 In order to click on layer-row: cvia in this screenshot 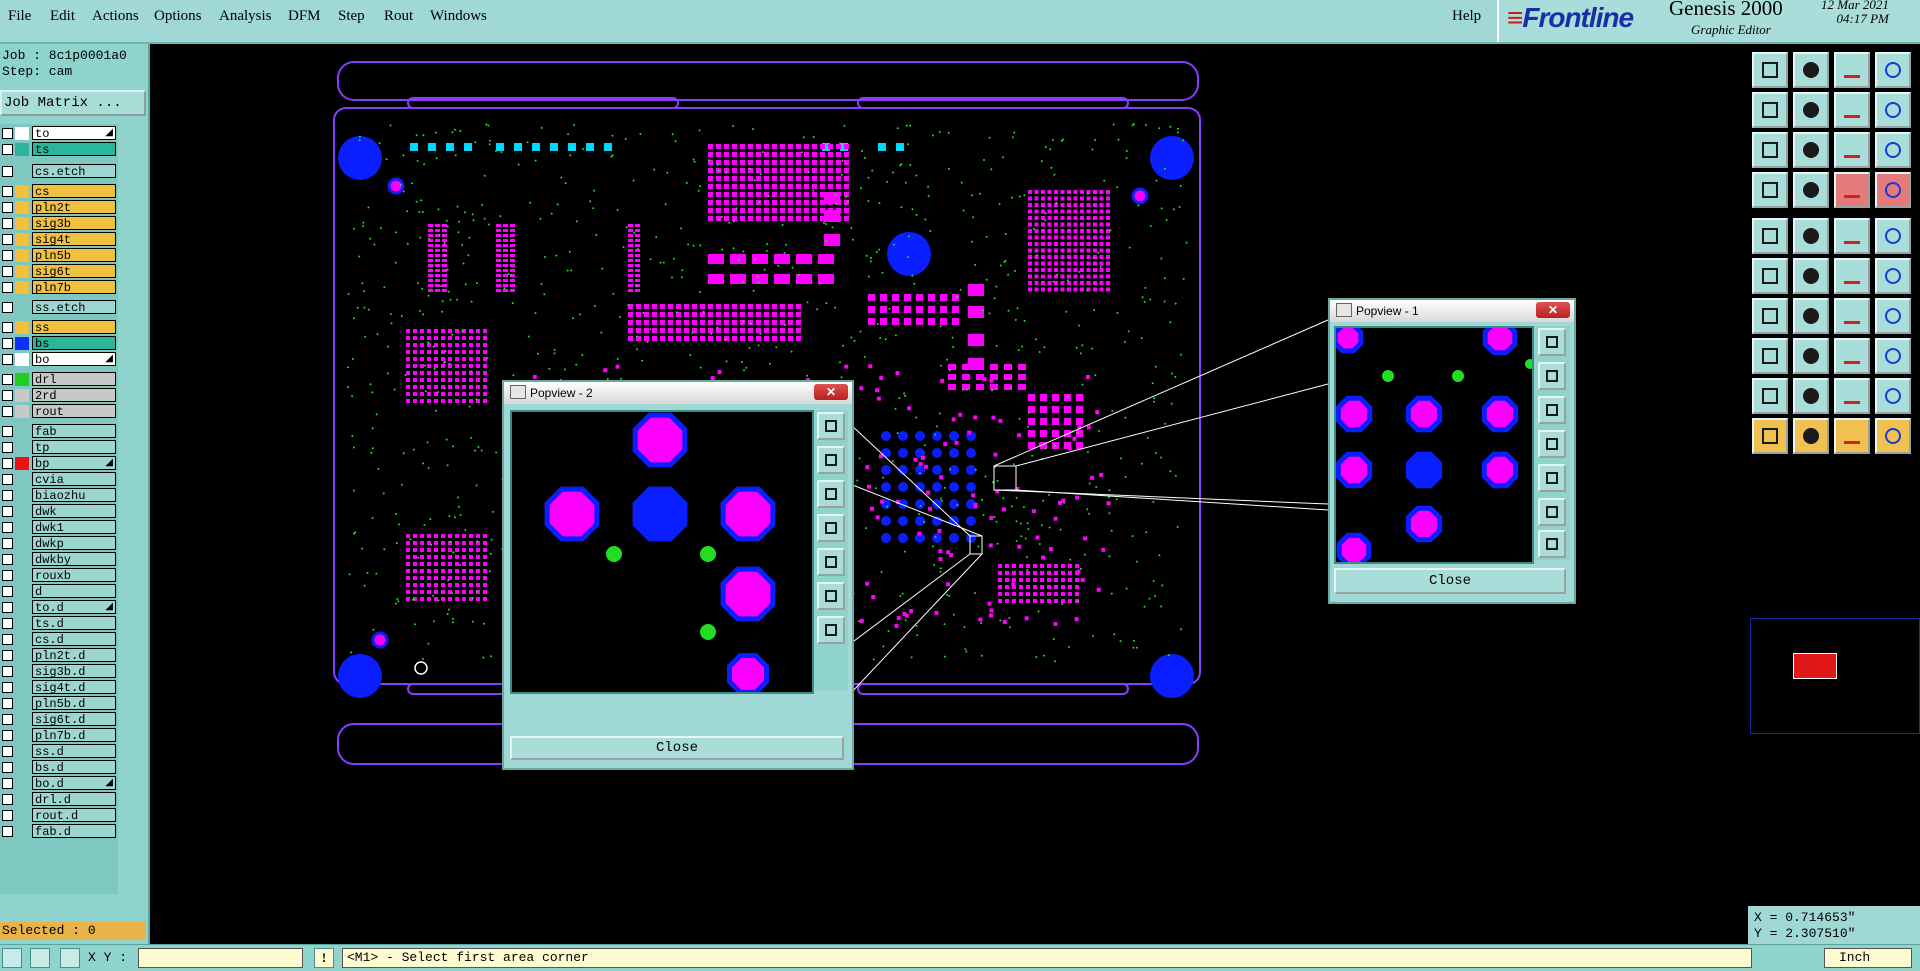, I will do `click(59, 479)`.